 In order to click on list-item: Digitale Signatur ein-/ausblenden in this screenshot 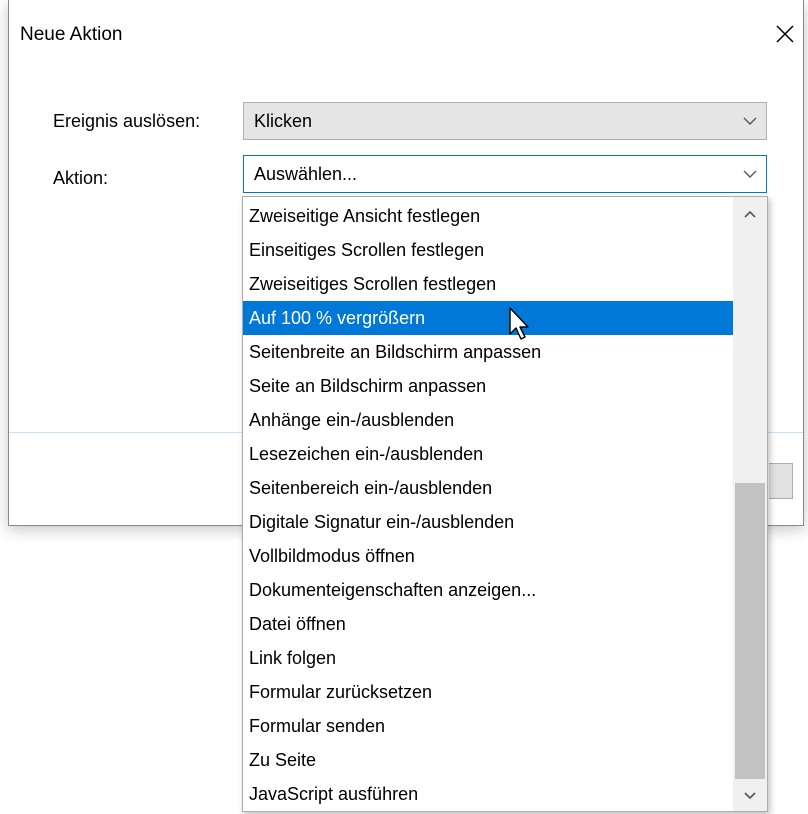, I will do `click(488, 522)`.